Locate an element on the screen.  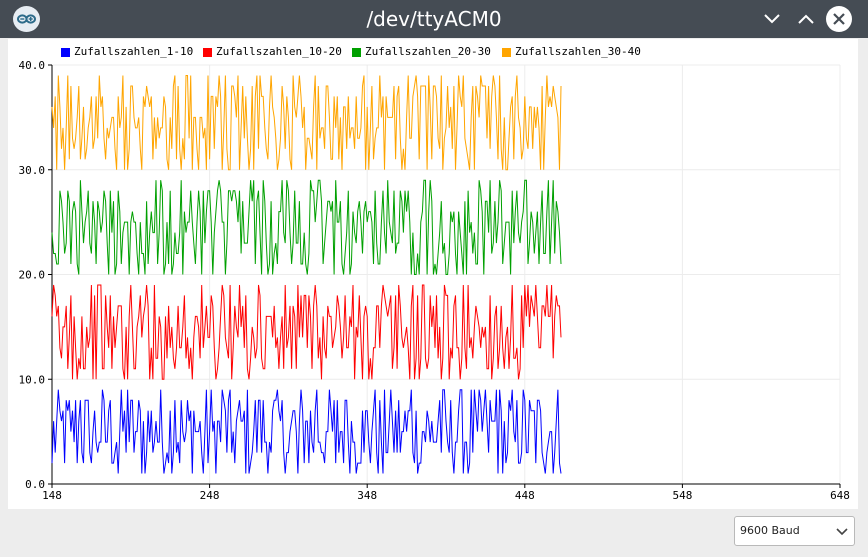
title-bar: /dev/ttyACM0 is located at coordinates (434, 19).